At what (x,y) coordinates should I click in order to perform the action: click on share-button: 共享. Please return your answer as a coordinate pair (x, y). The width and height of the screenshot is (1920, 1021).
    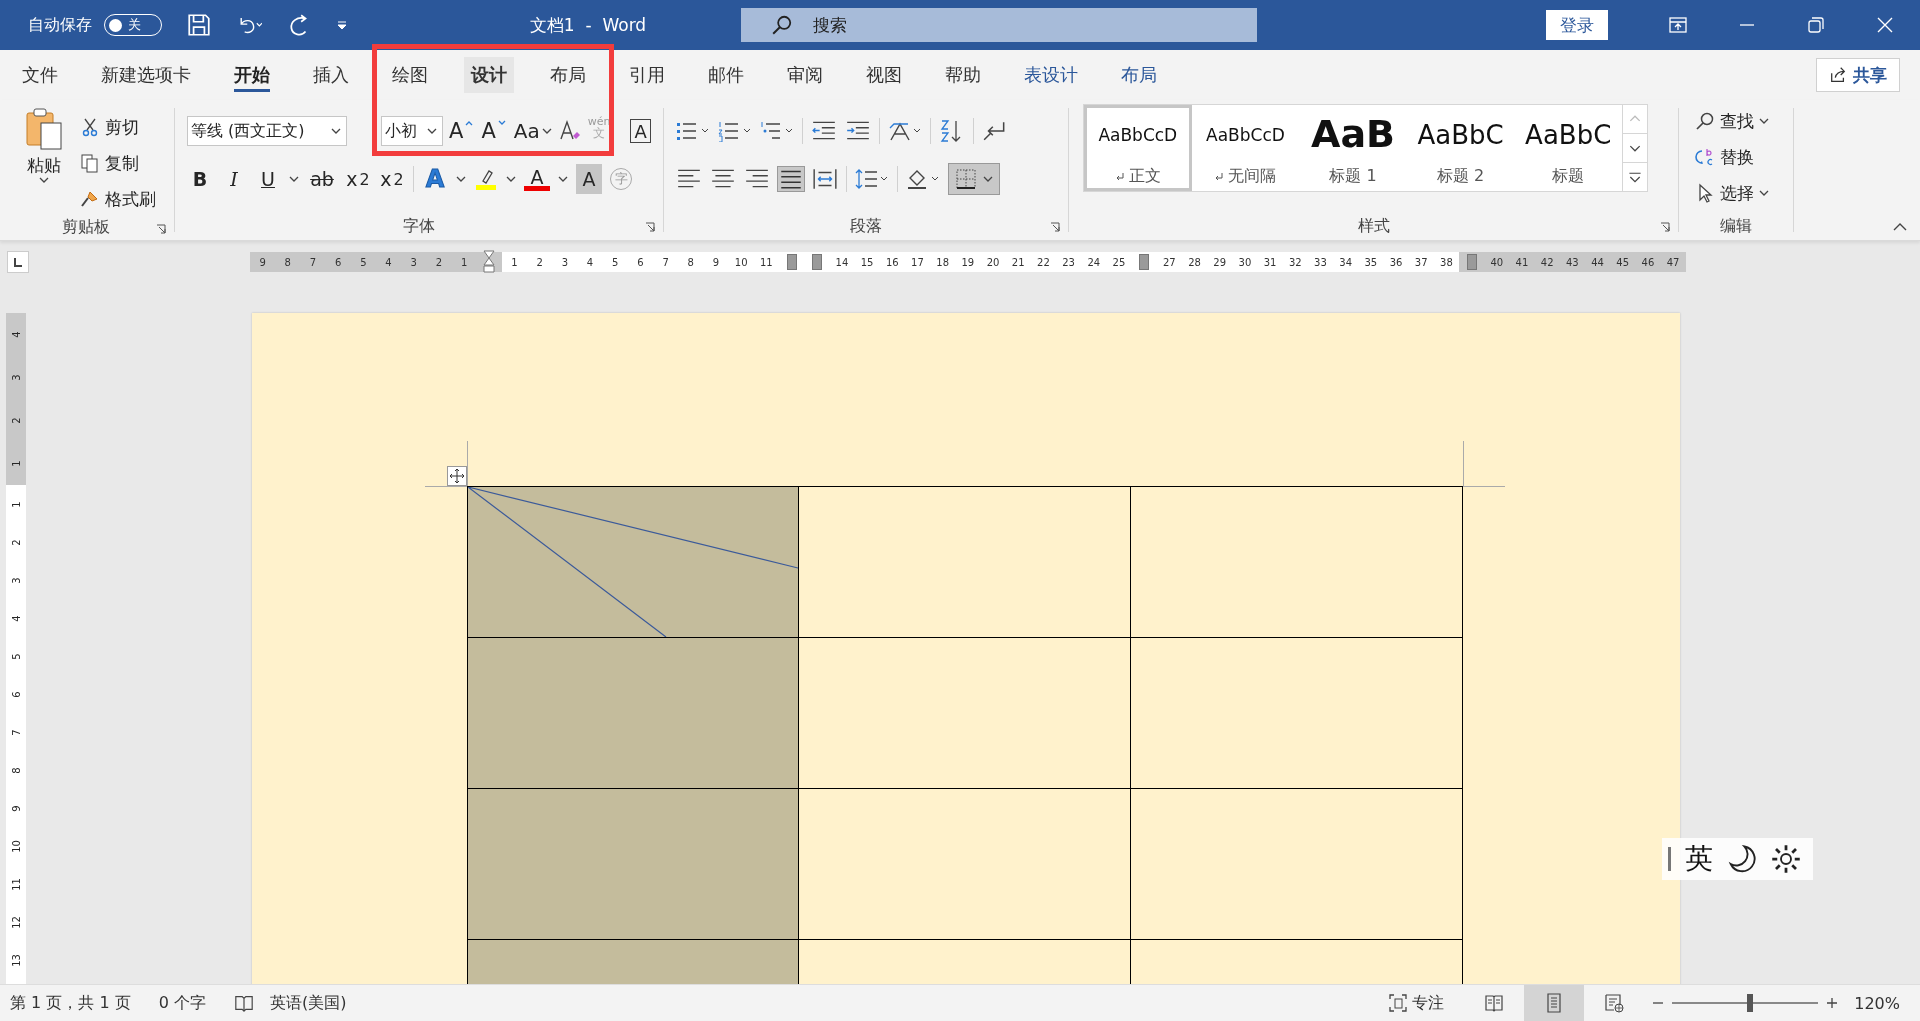
    Looking at the image, I should click on (1858, 75).